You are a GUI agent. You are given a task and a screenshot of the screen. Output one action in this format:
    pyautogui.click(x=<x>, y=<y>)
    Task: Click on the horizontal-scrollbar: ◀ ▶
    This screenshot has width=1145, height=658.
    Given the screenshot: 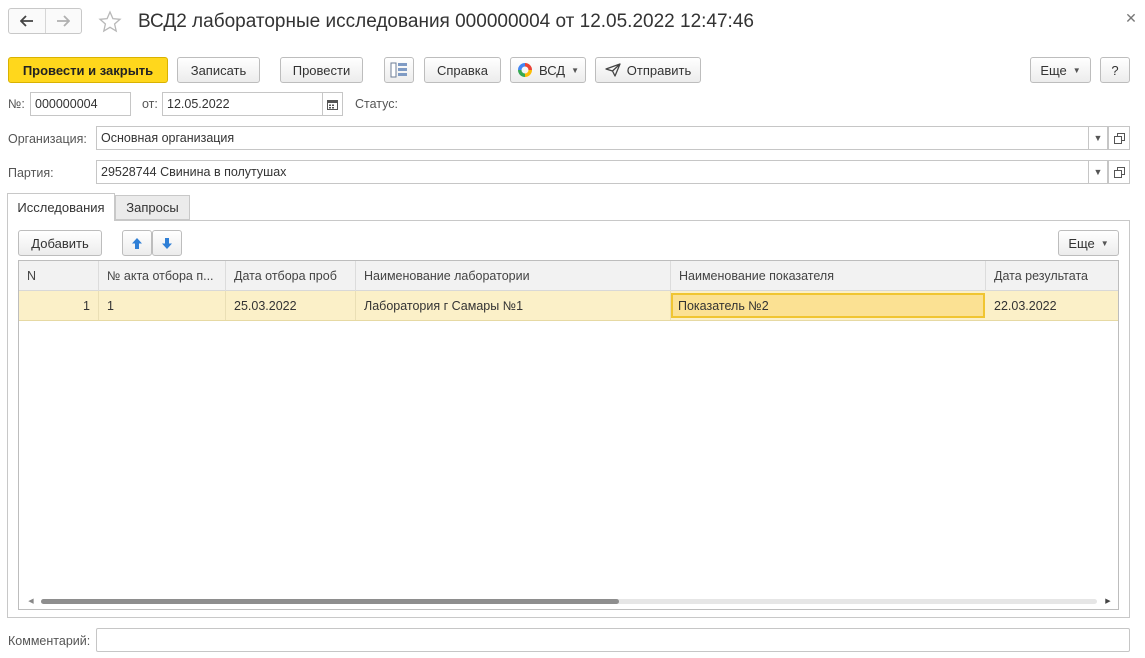 What is the action you would take?
    pyautogui.click(x=568, y=601)
    